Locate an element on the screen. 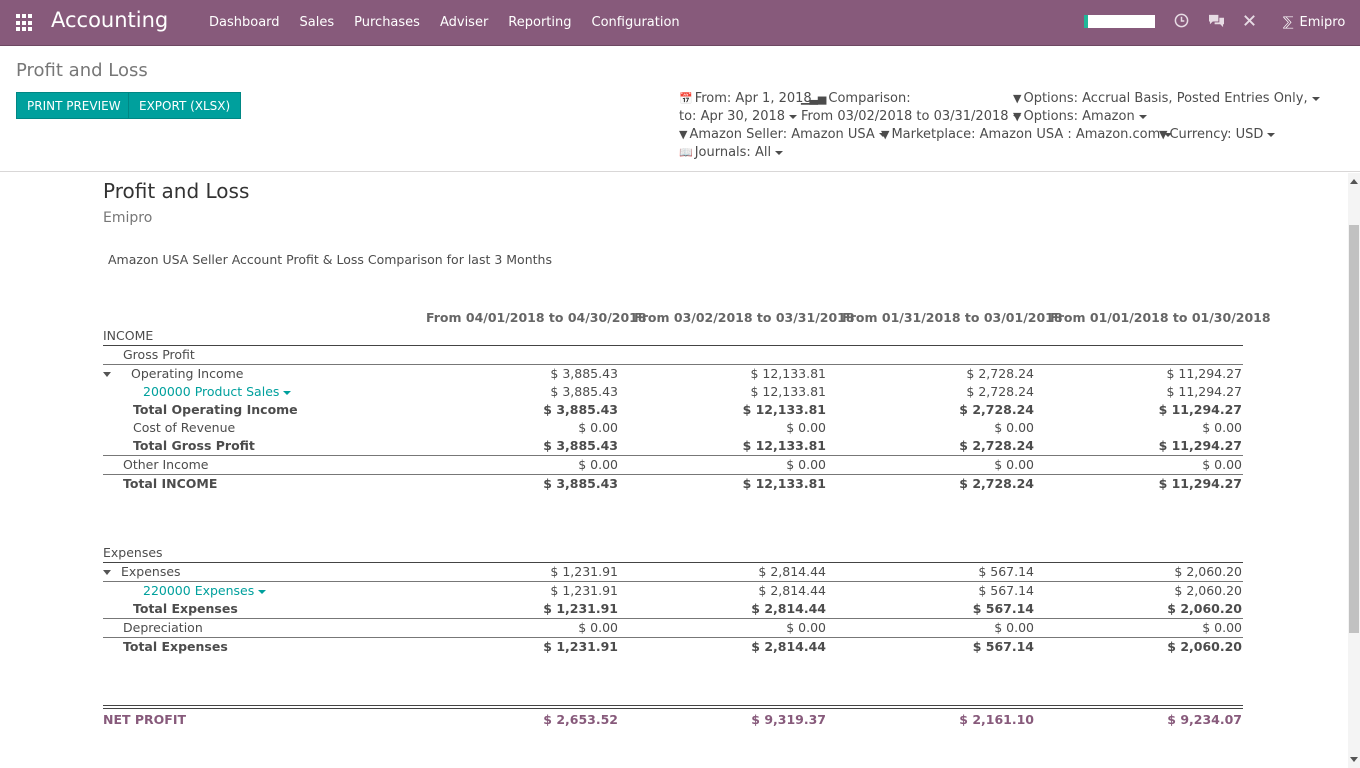 The image size is (1360, 768). column-header-1: From 04/01/2018 to 04/30/2018 is located at coordinates (536, 317).